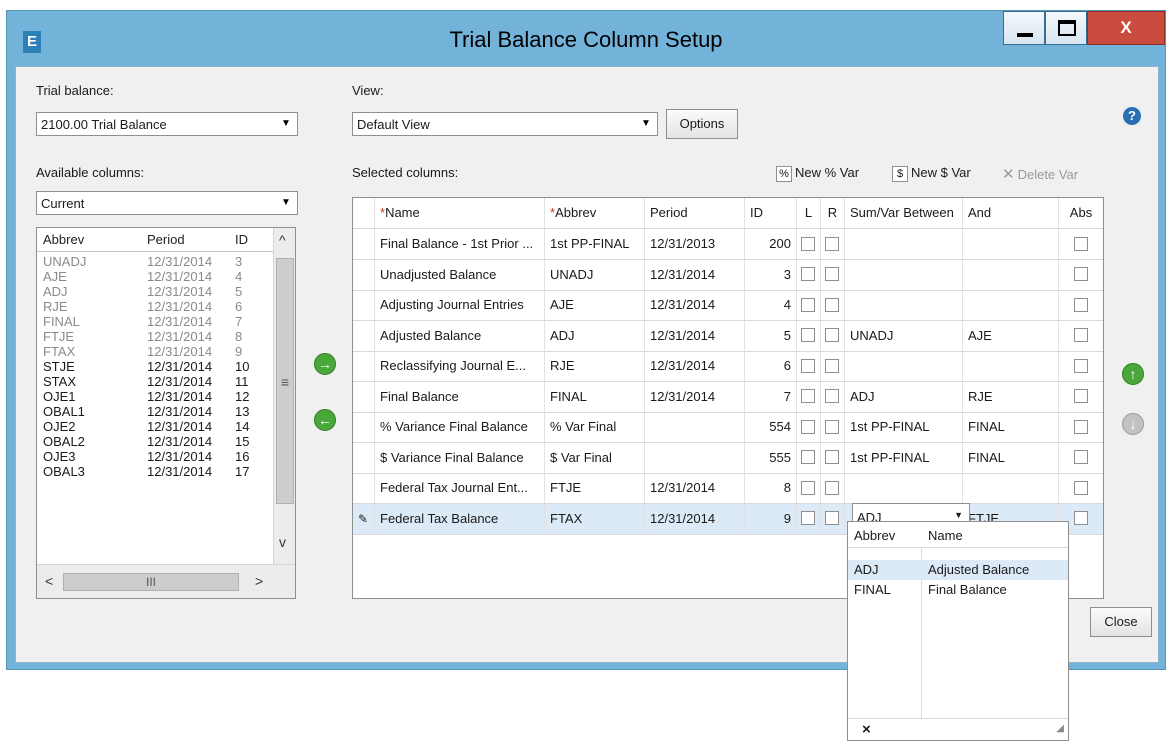  What do you see at coordinates (931, 173) in the screenshot?
I see `new-dollar-var-button: $ New $ Var` at bounding box center [931, 173].